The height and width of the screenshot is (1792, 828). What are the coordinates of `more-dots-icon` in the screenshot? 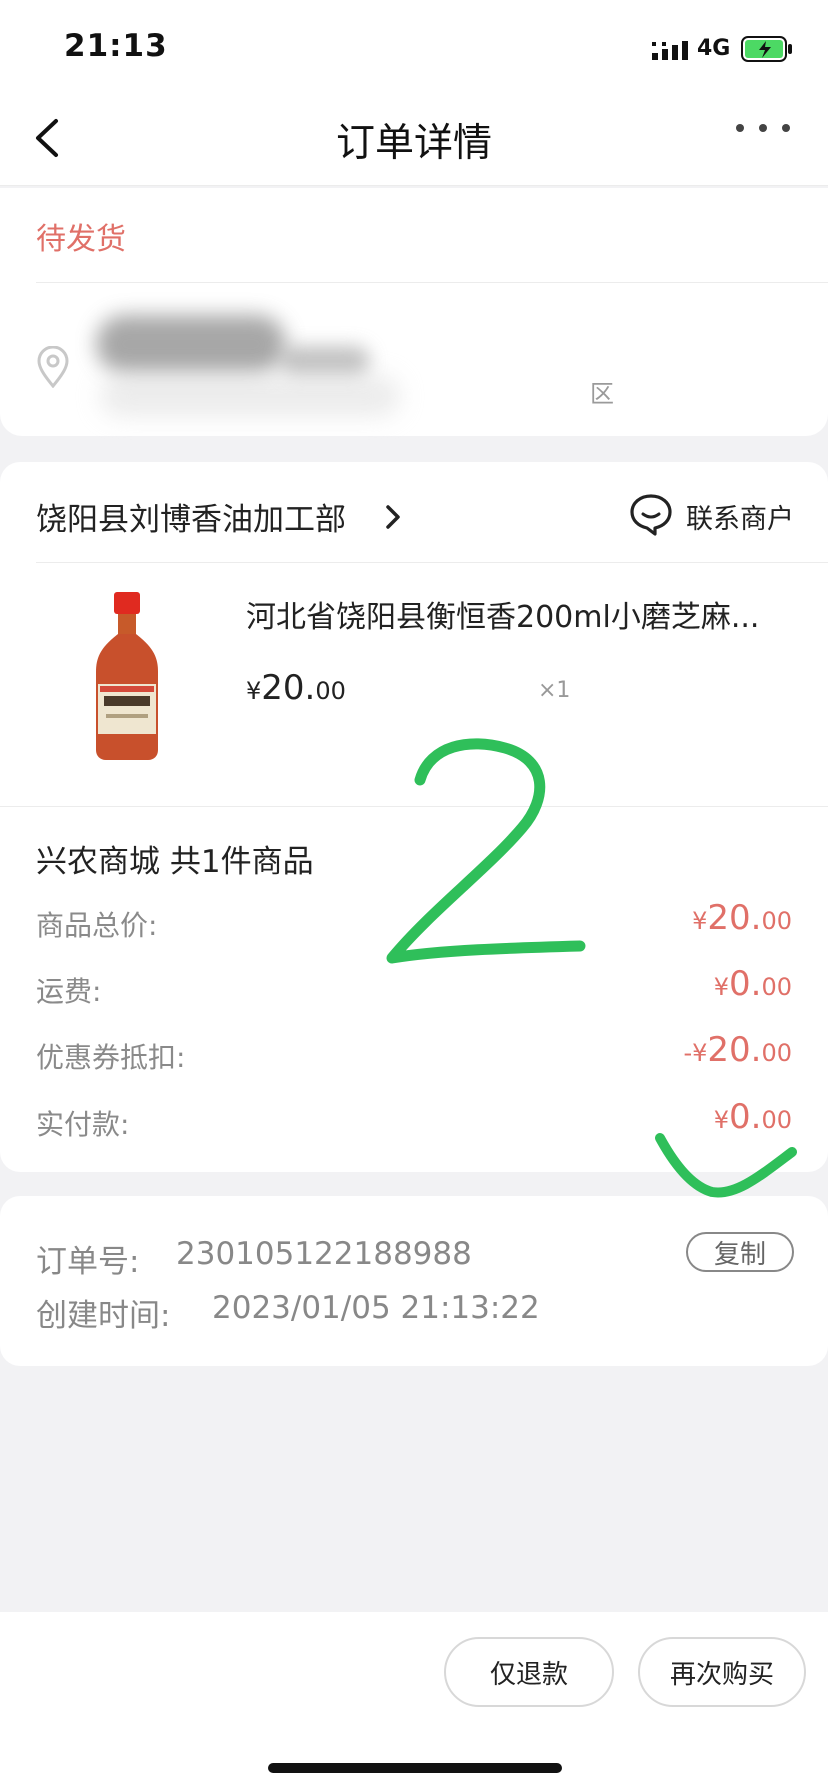 It's located at (763, 128).